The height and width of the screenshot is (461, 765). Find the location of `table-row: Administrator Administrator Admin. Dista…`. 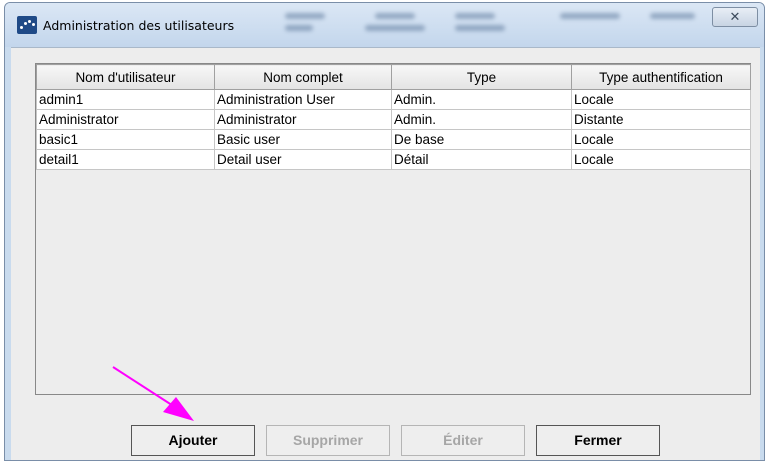

table-row: Administrator Administrator Admin. Dista… is located at coordinates (393, 119).